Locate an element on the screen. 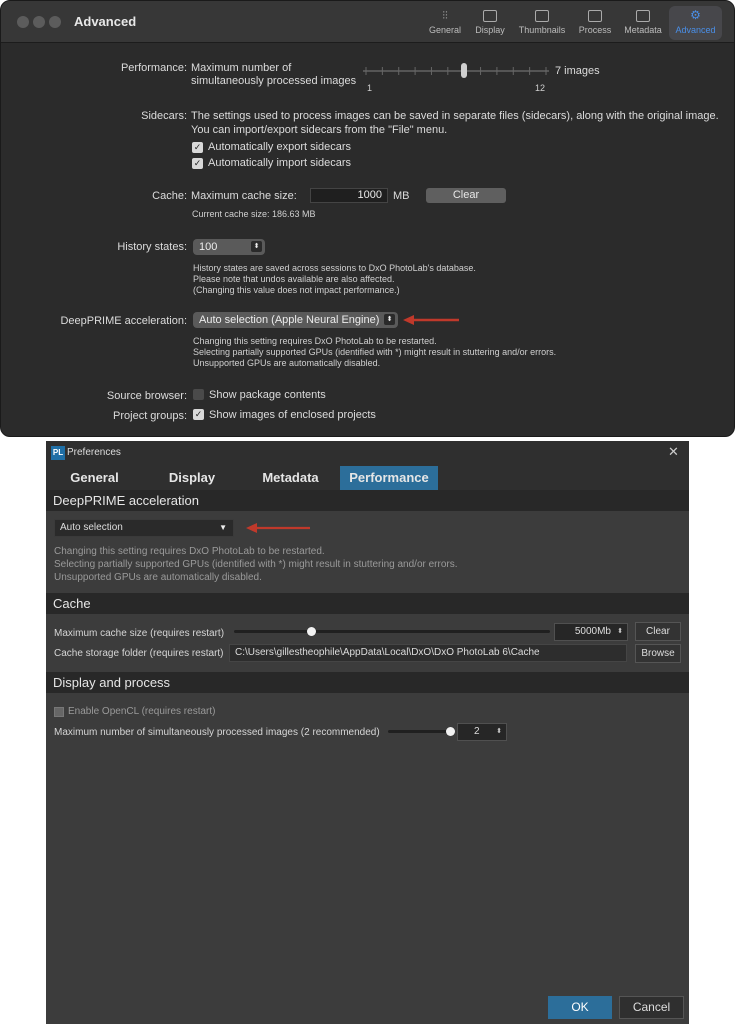 Image resolution: width=735 pixels, height=1024 pixels. max-images-spinbox: 2 ⬍ is located at coordinates (482, 732).